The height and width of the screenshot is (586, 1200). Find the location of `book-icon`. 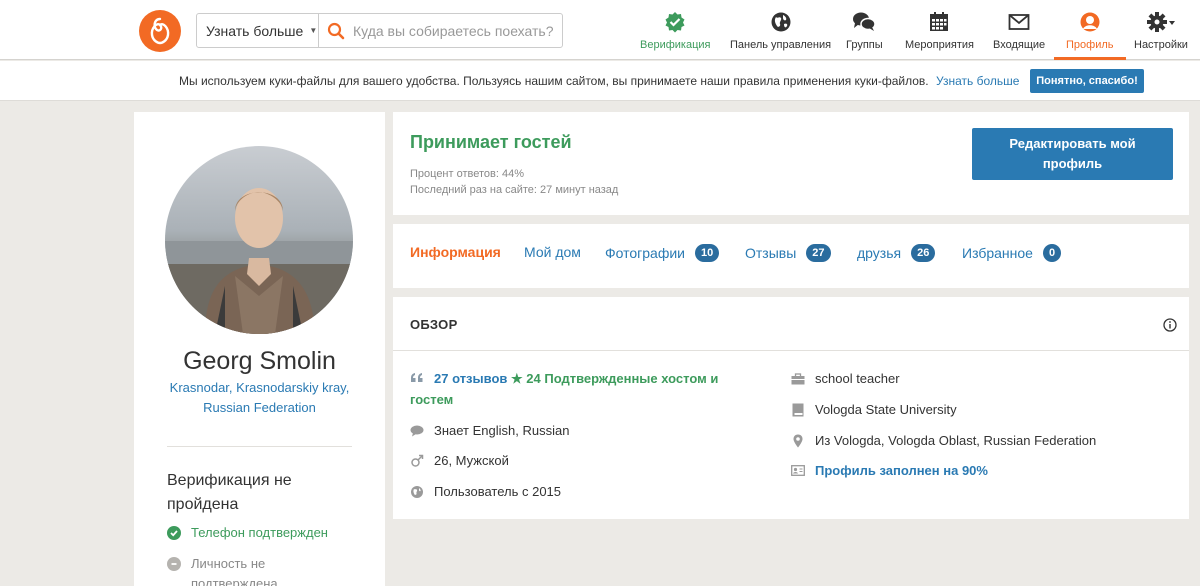

book-icon is located at coordinates (798, 409).